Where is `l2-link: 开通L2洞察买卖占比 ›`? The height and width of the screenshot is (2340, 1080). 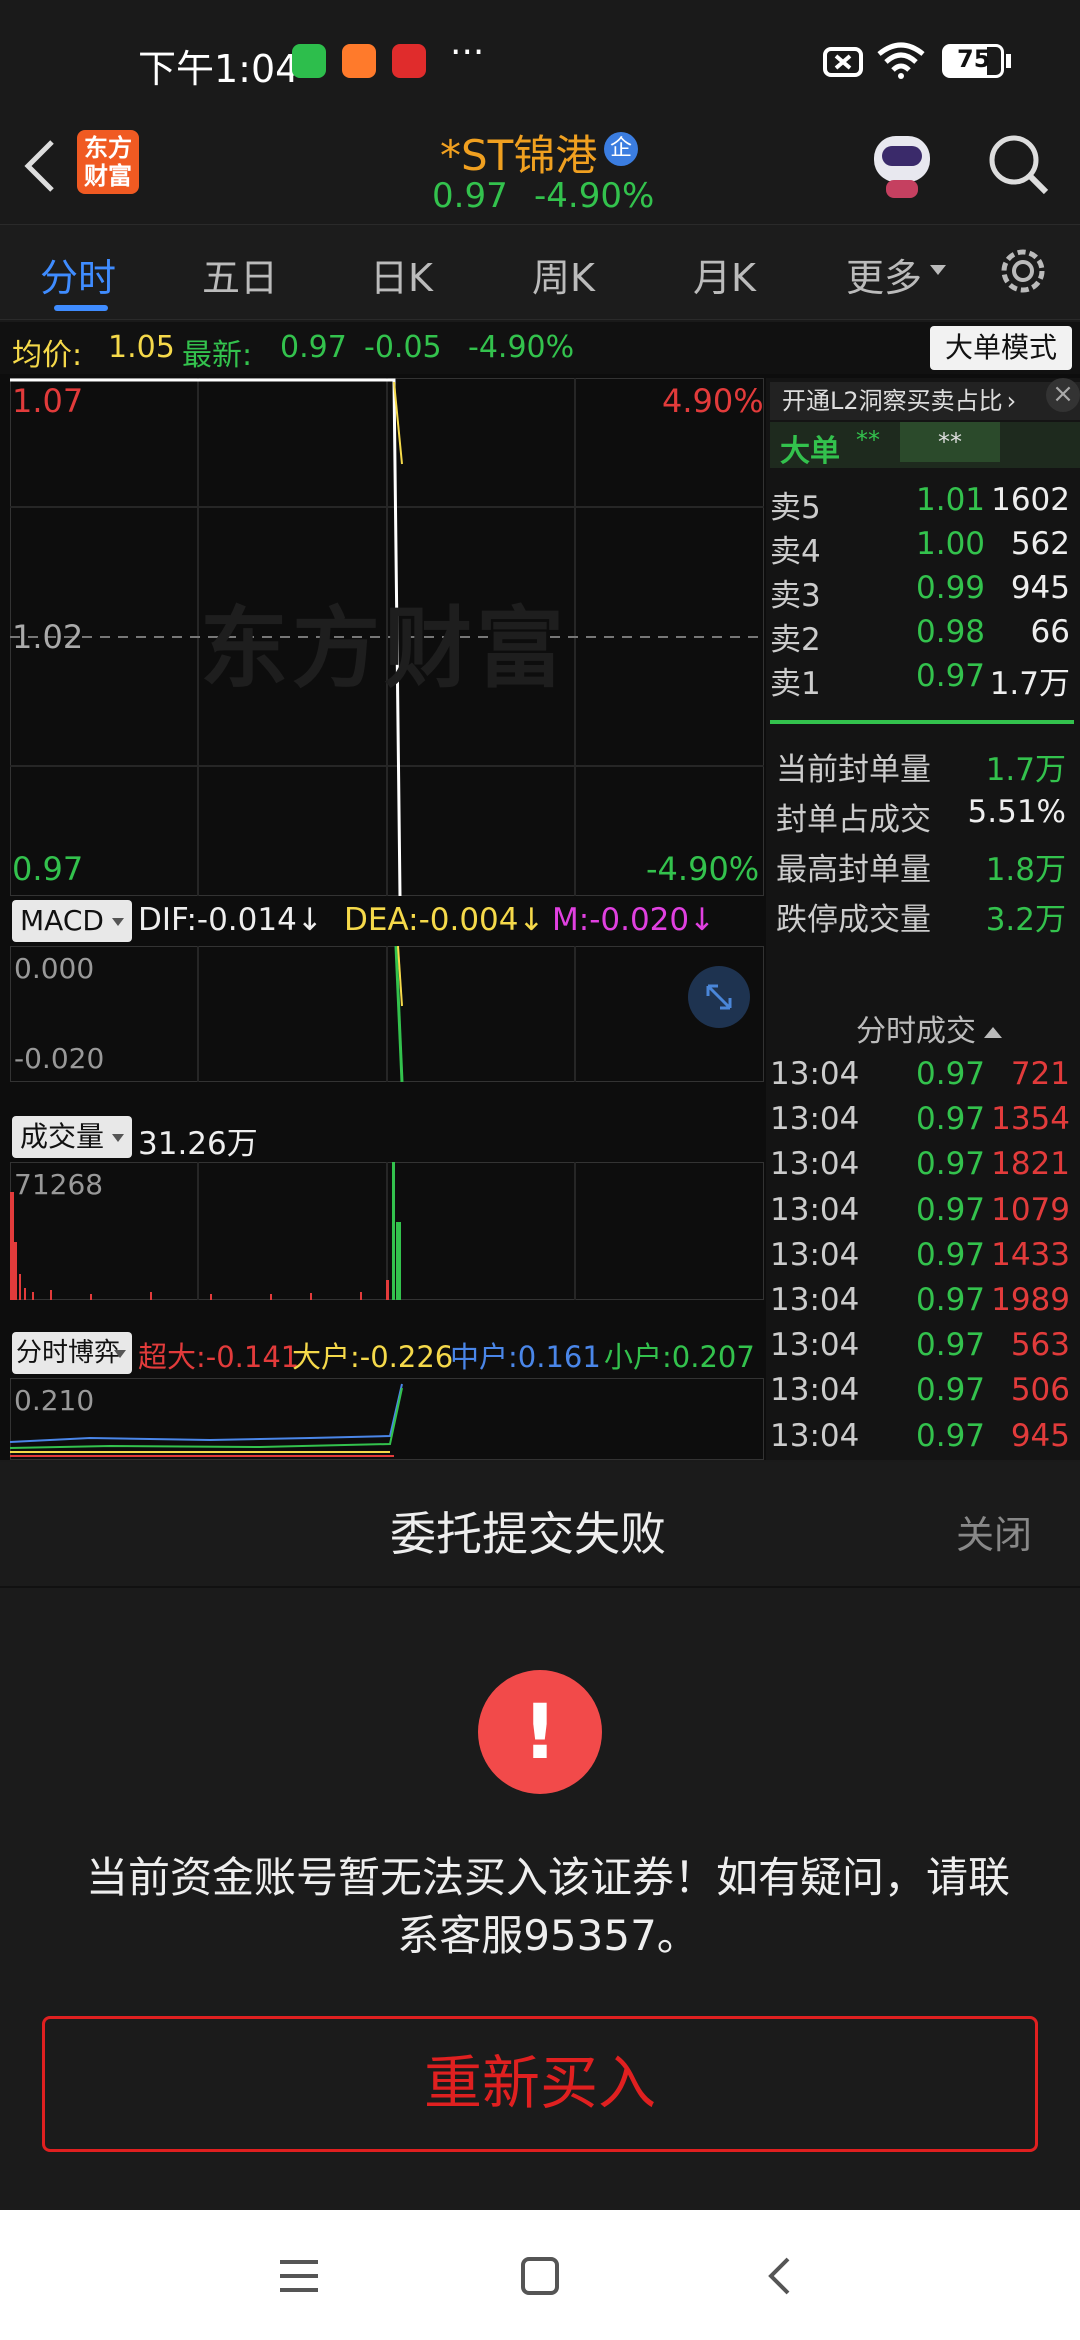 l2-link: 开通L2洞察买卖占比 › is located at coordinates (925, 401).